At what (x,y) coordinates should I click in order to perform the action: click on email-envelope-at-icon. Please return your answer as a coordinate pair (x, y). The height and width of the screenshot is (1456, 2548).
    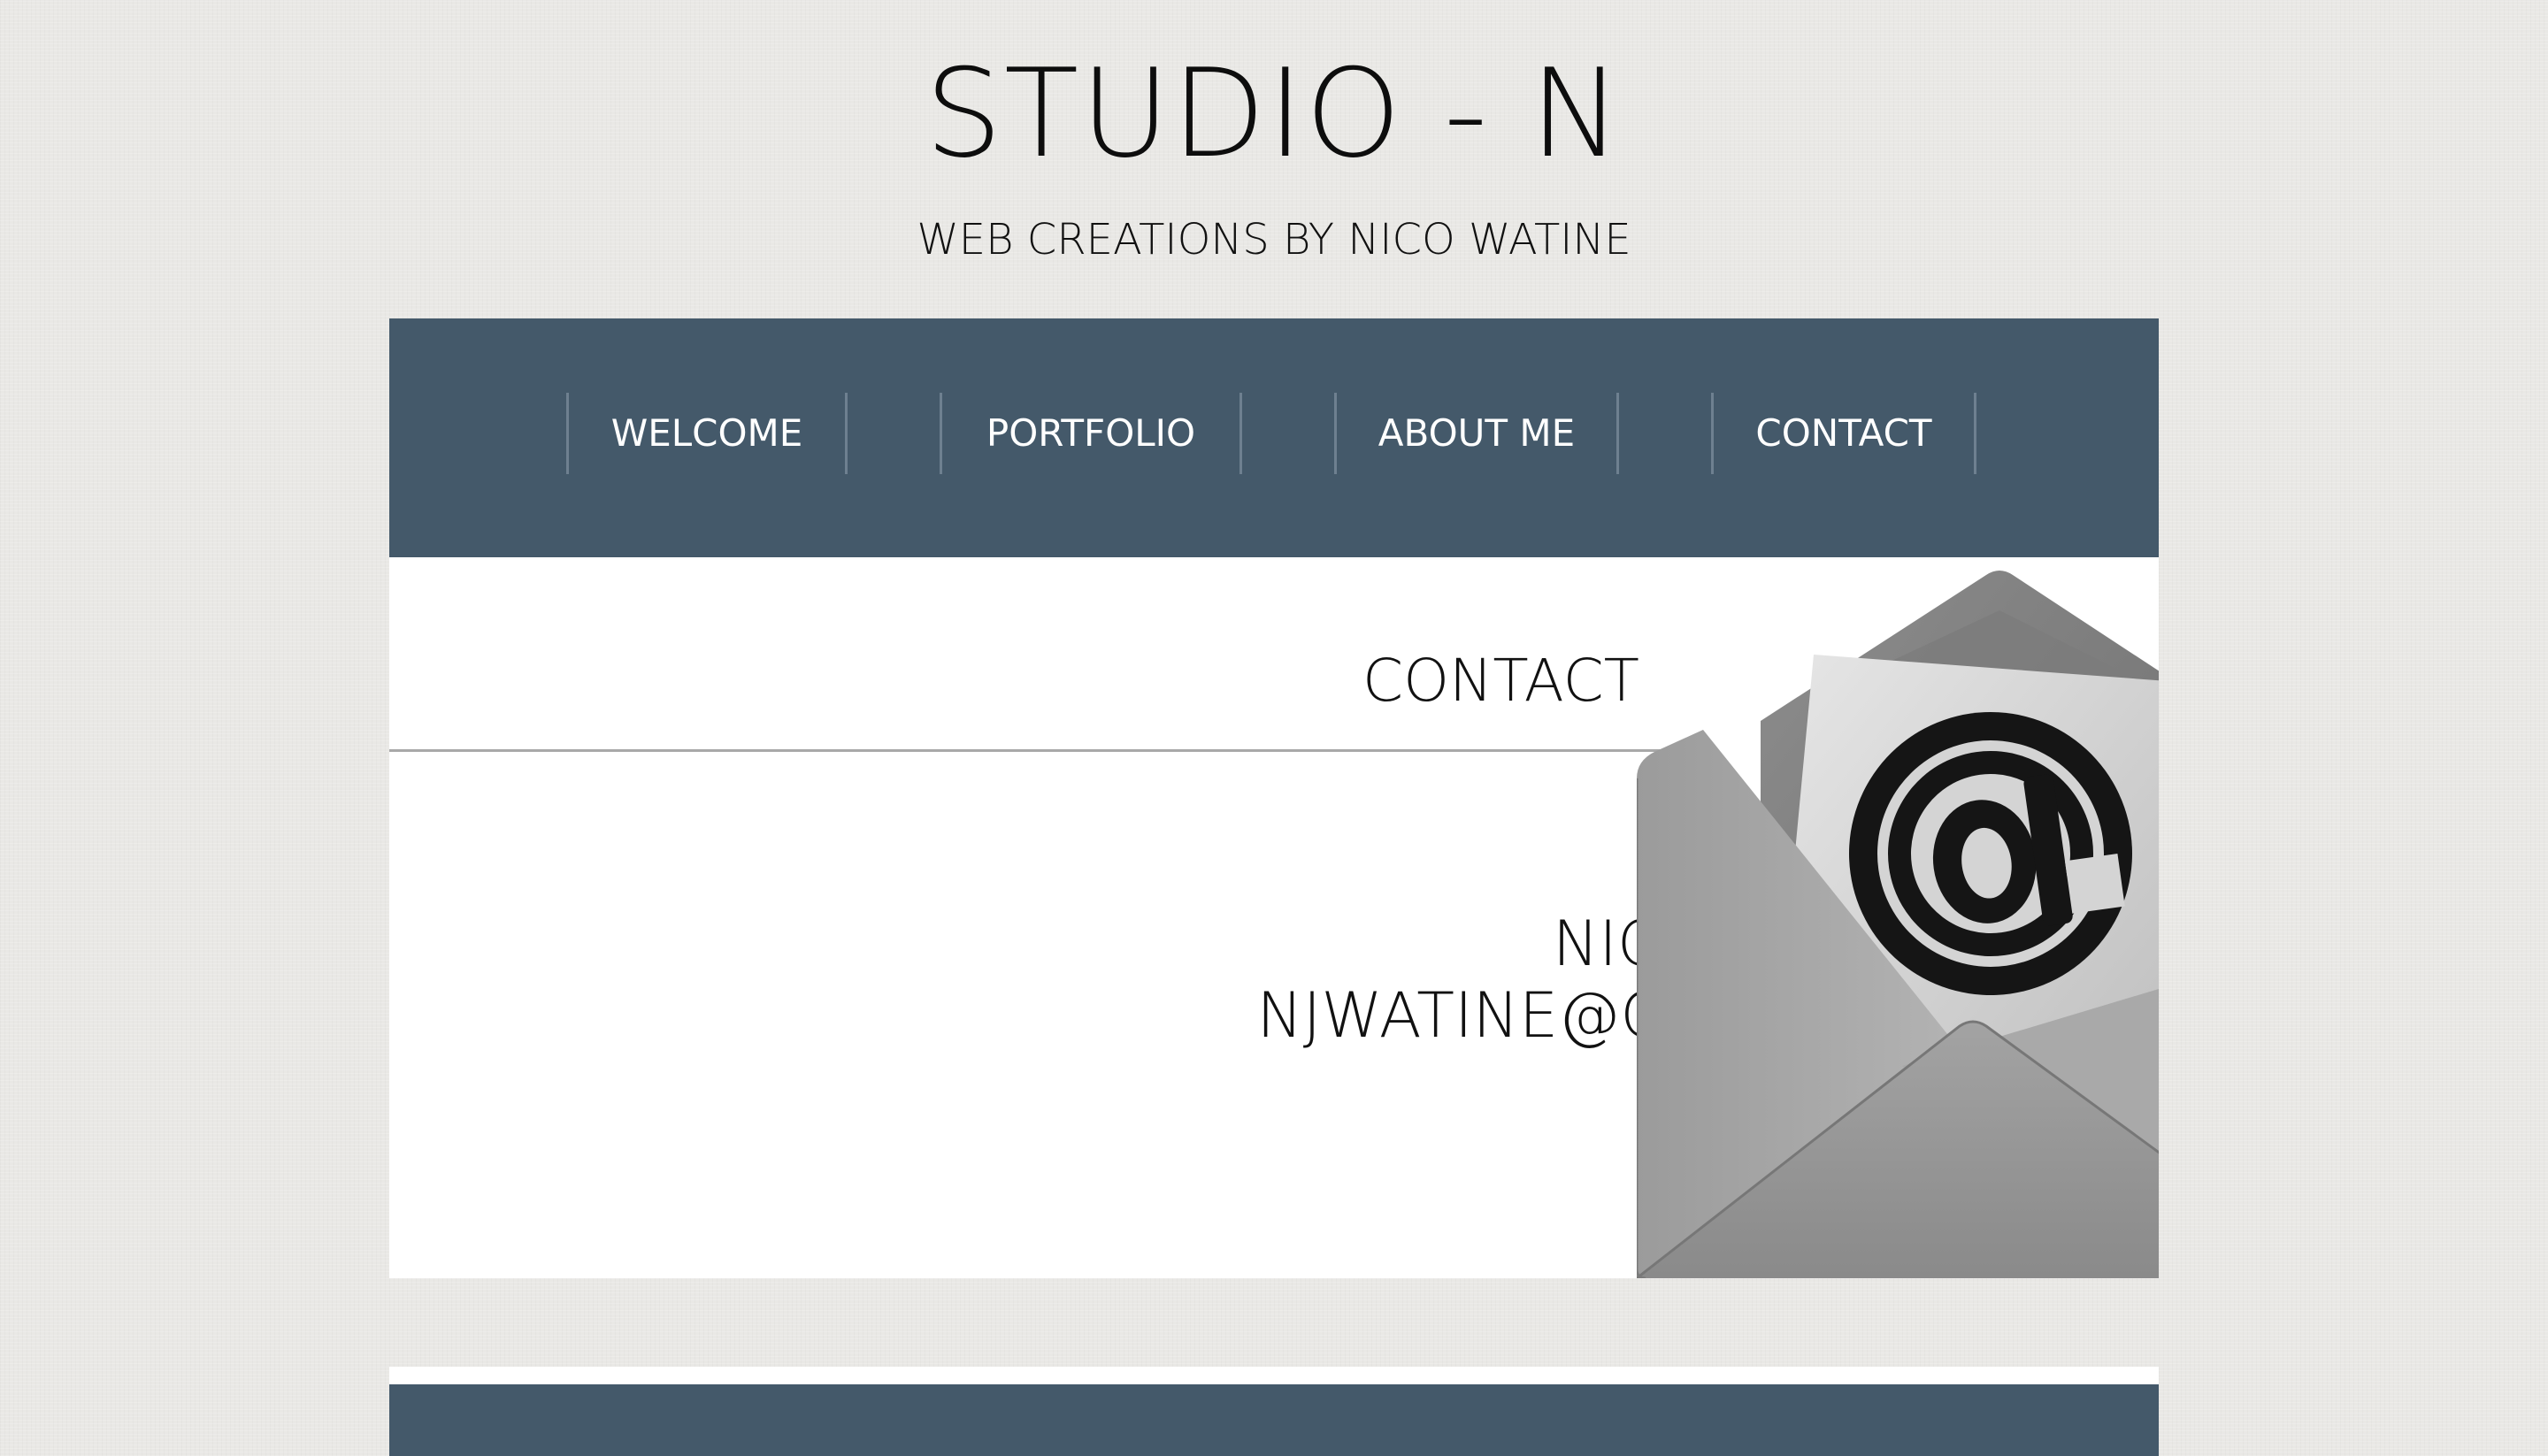
    Looking at the image, I should click on (1898, 924).